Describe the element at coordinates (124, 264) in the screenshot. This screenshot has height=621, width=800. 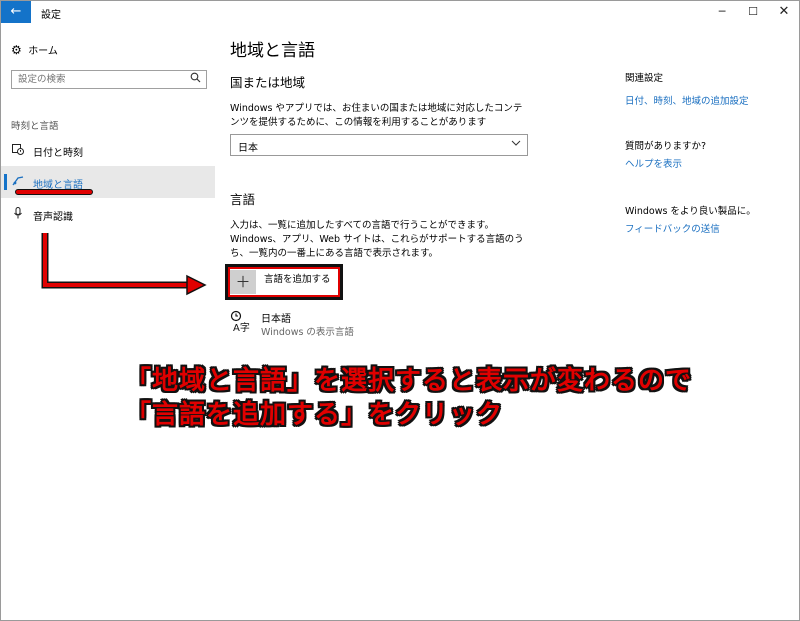
I see `annotation-arrow` at that location.